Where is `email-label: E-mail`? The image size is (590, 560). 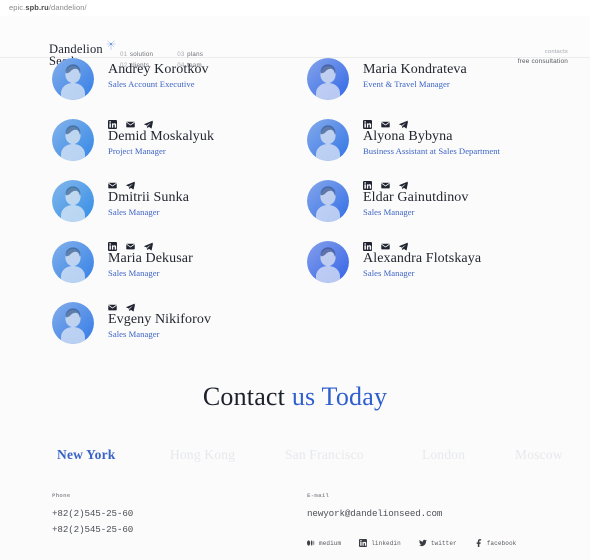
email-label: E-mail is located at coordinates (318, 495).